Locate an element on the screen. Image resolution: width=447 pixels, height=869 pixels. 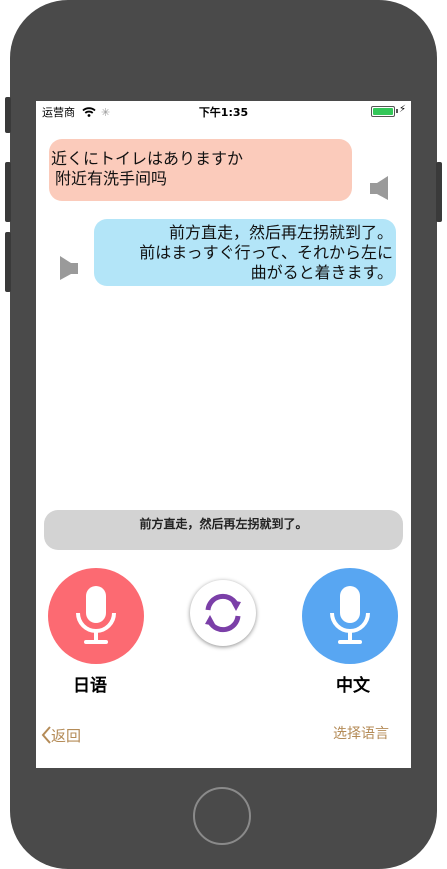
volume-up-button is located at coordinates (8, 192).